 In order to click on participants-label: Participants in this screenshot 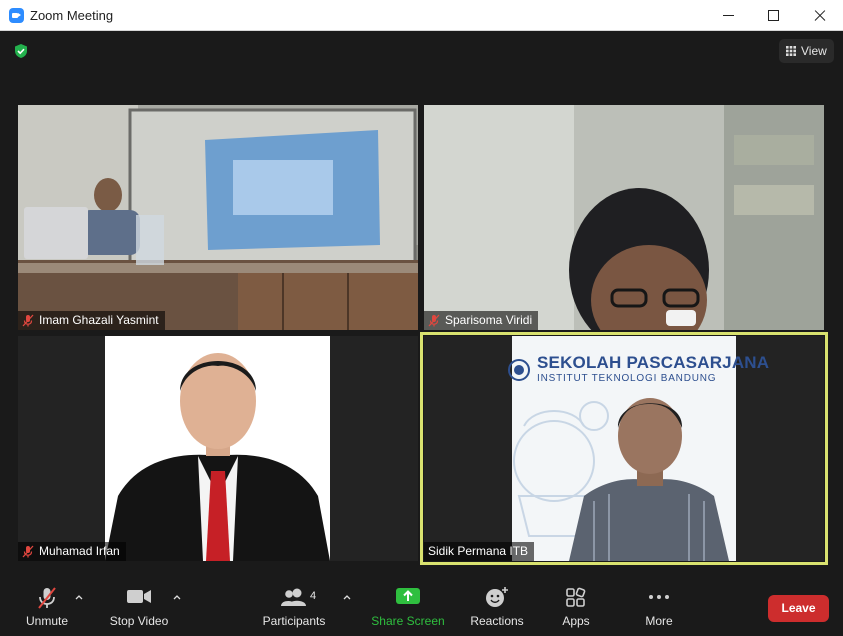, I will do `click(294, 621)`.